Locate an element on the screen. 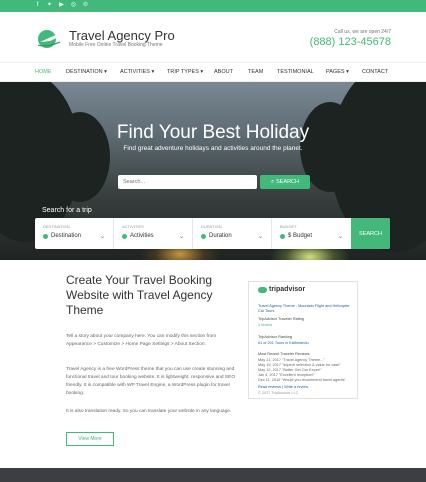  duration-select: DURATION Duration ⌄ is located at coordinates (232, 233).